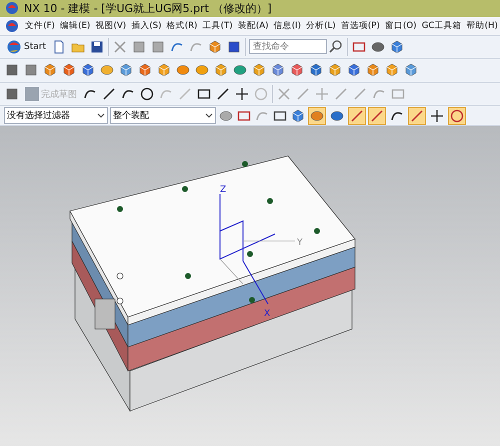 This screenshot has height=446, width=500. What do you see at coordinates (401, 26) in the screenshot?
I see `menu-item: 窗口(O)` at bounding box center [401, 26].